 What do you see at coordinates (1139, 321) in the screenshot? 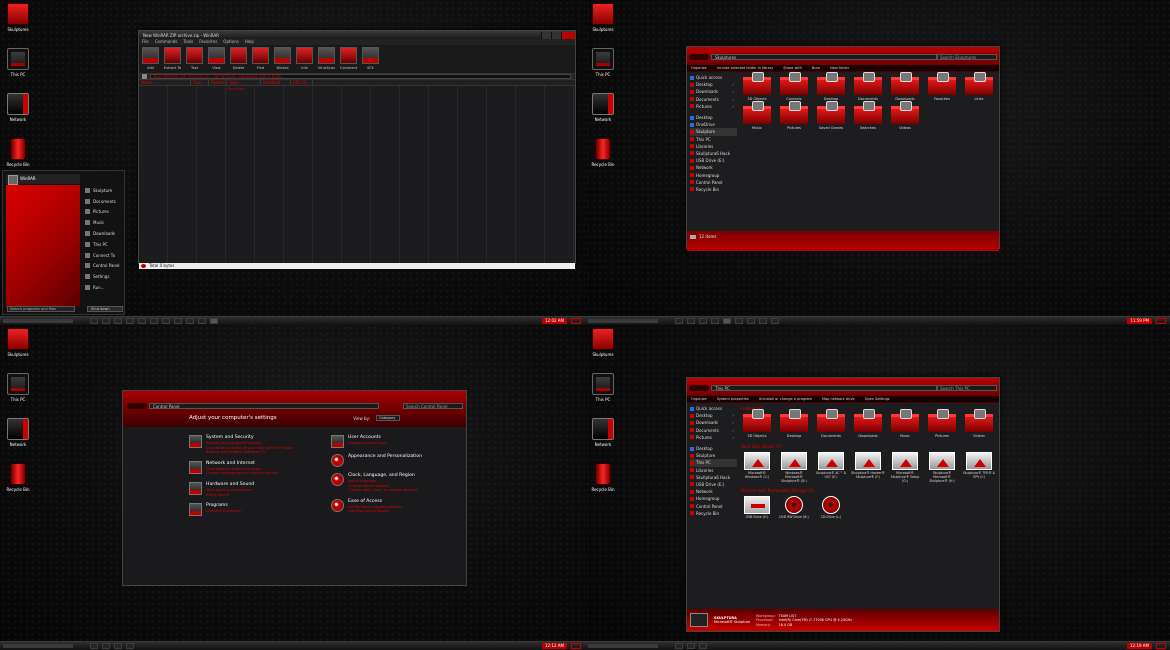
I see `taskbar-clock: 11:59 PM` at bounding box center [1139, 321].